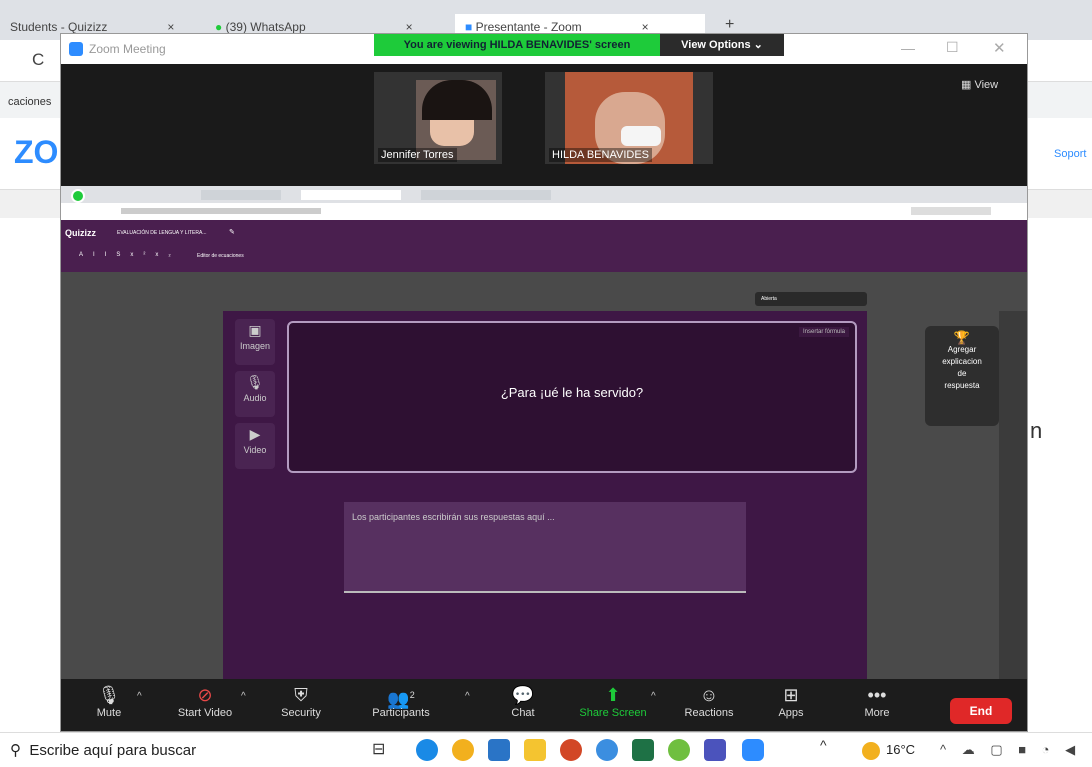 Image resolution: width=1092 pixels, height=767 pixels. I want to click on share-screen-label: Share Screen, so click(613, 713).